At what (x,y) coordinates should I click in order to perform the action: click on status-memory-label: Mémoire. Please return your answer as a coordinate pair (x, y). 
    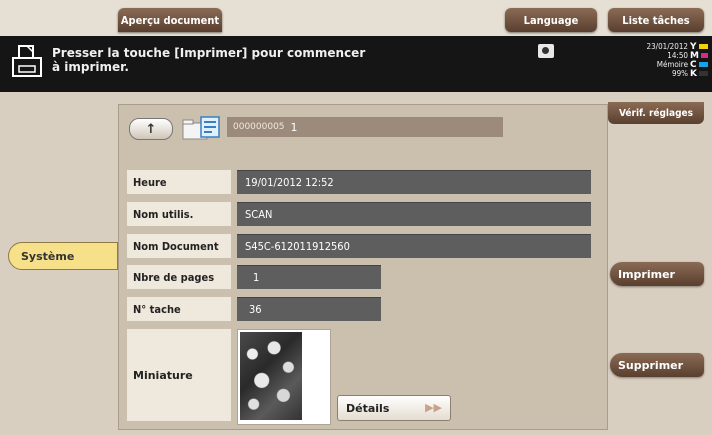
    Looking at the image, I should click on (672, 64).